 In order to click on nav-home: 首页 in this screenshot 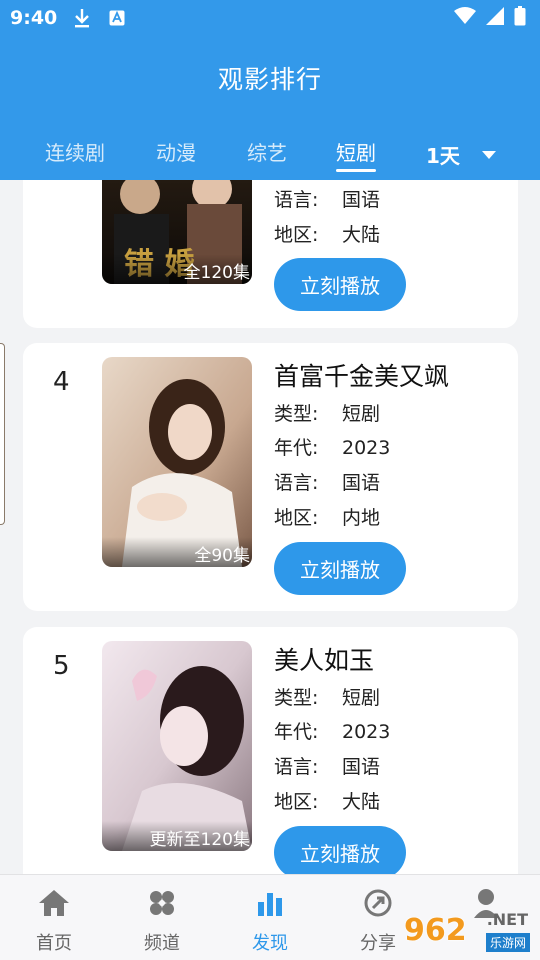, I will do `click(54, 920)`.